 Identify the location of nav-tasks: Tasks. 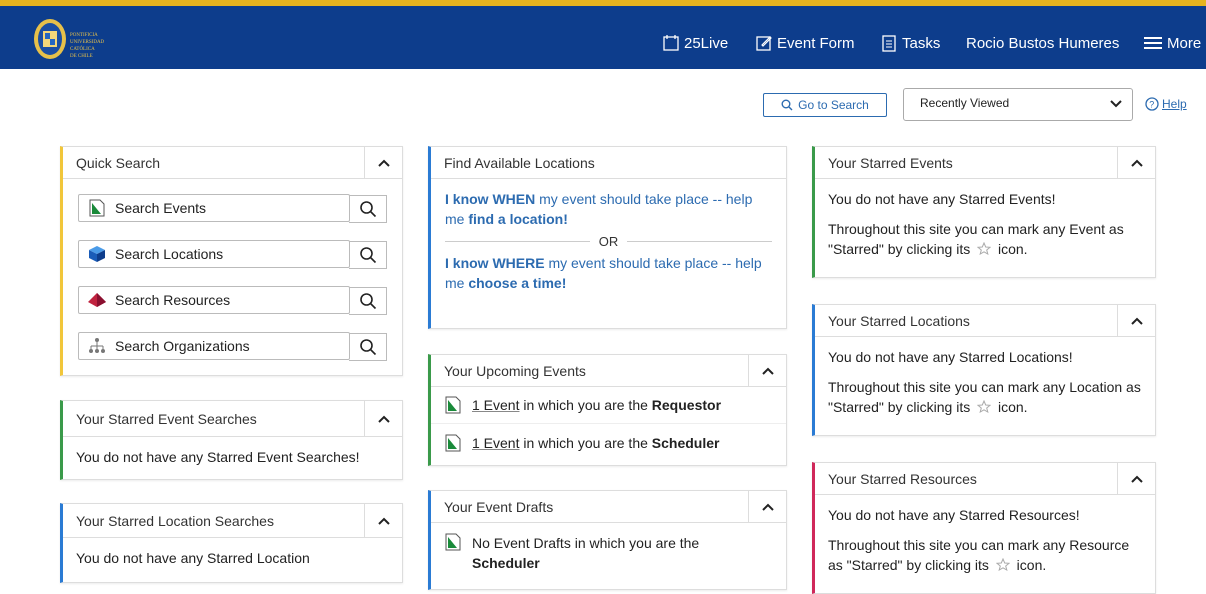
(910, 43).